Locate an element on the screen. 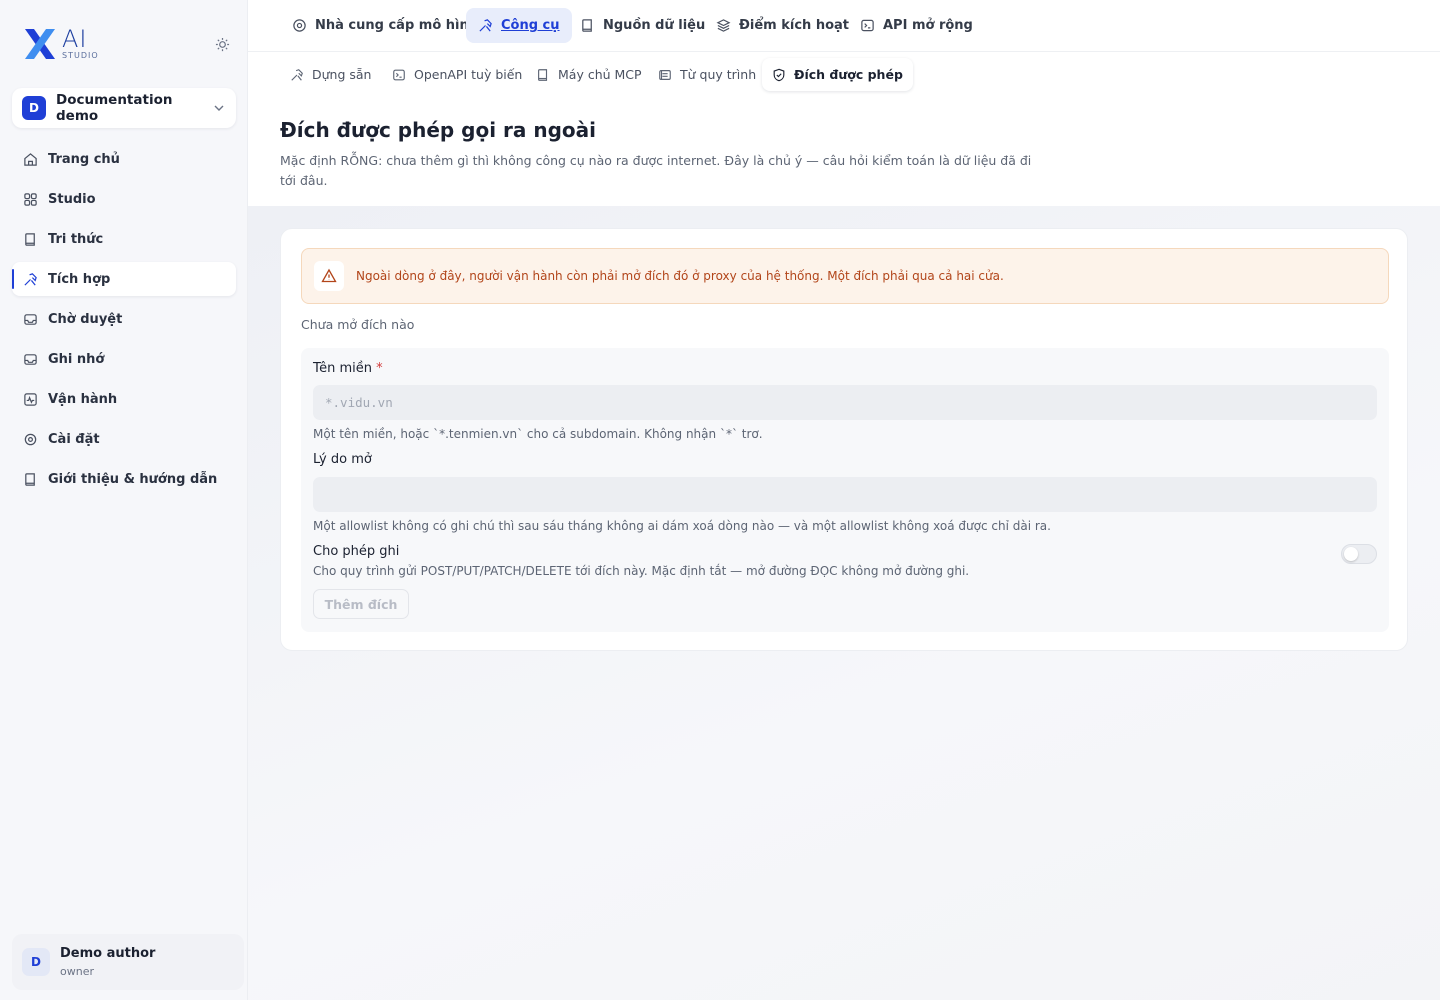 Image resolution: width=1440 pixels, height=1000 pixels. tab-extension-api: API mở rộng is located at coordinates (916, 25).